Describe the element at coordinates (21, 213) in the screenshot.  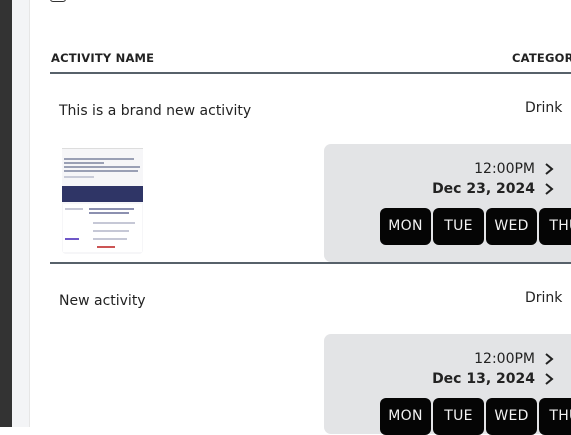
I see `left-gutter` at that location.